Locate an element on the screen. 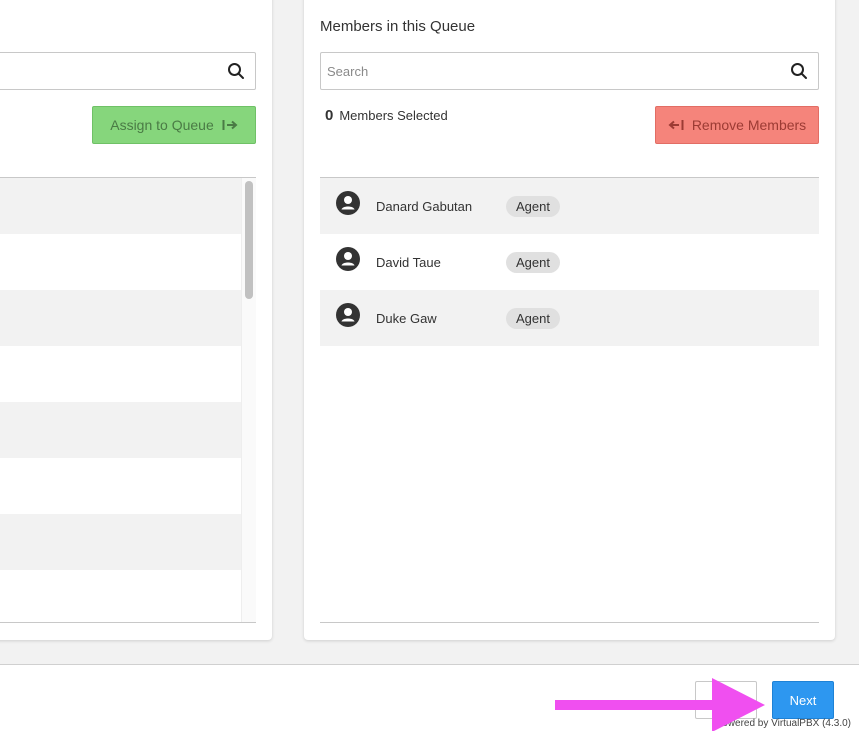 The height and width of the screenshot is (731, 859). arrow-right-to-bar-icon is located at coordinates (230, 125).